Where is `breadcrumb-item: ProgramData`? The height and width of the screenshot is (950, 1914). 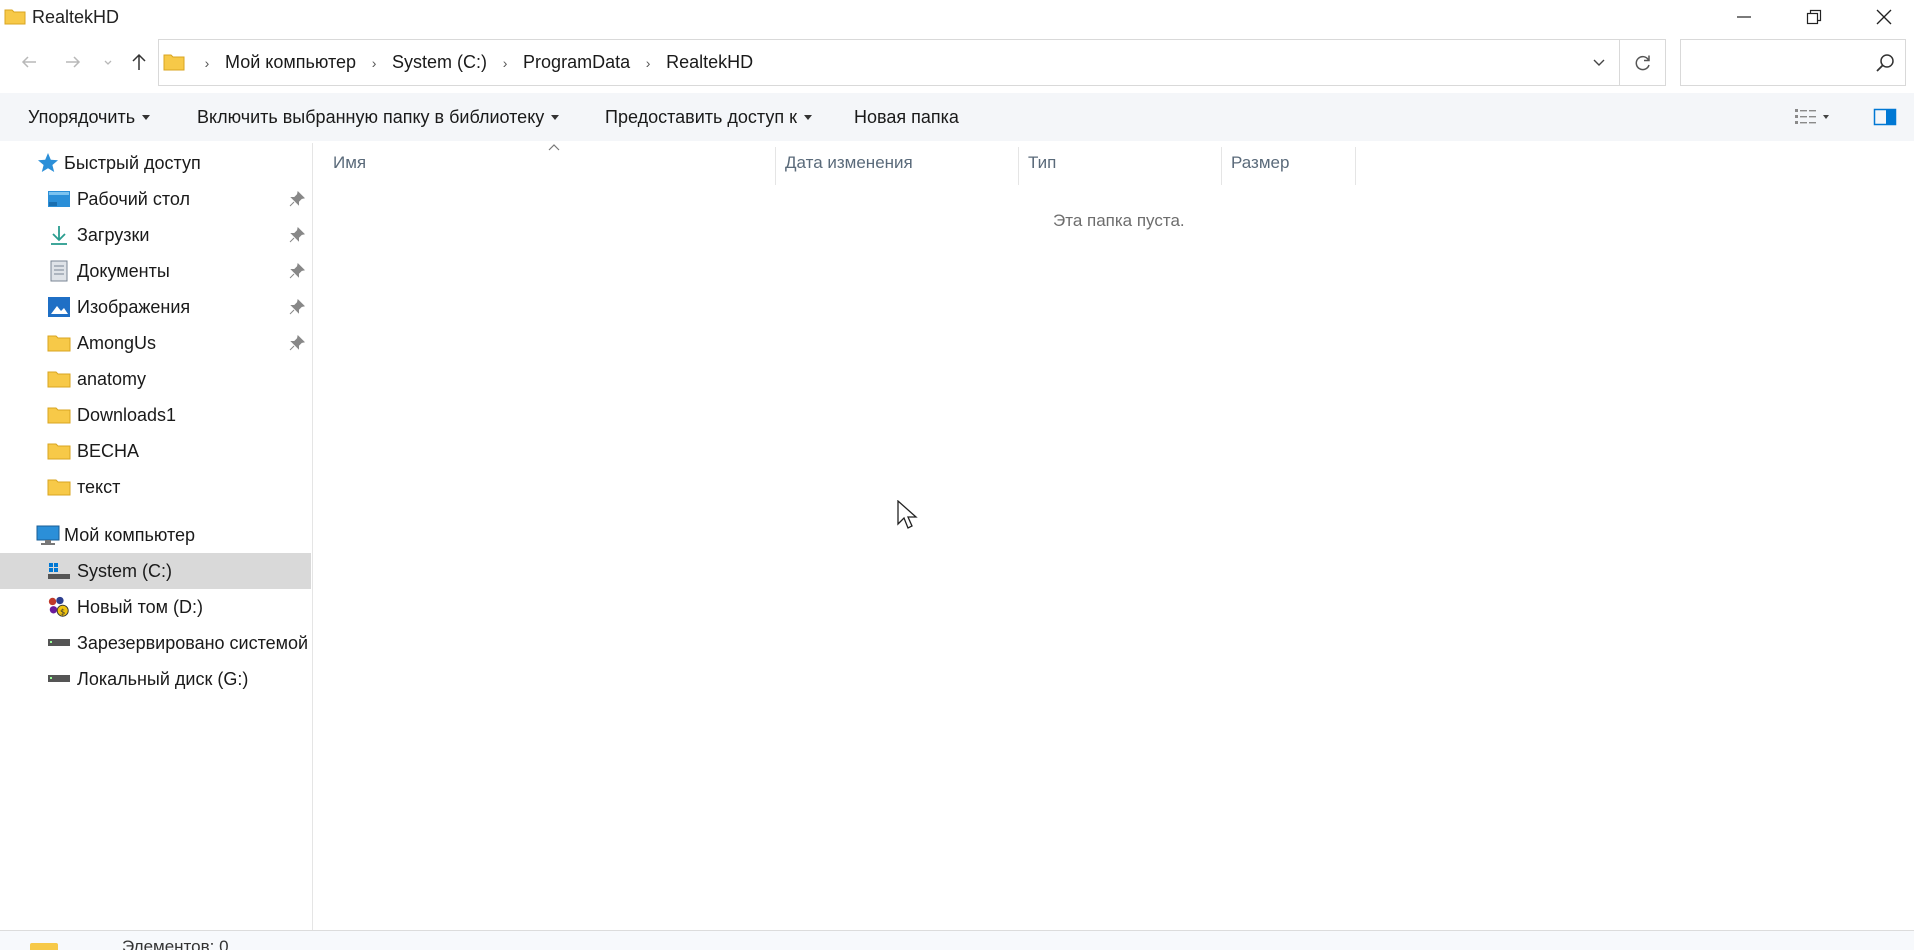 breadcrumb-item: ProgramData is located at coordinates (576, 62).